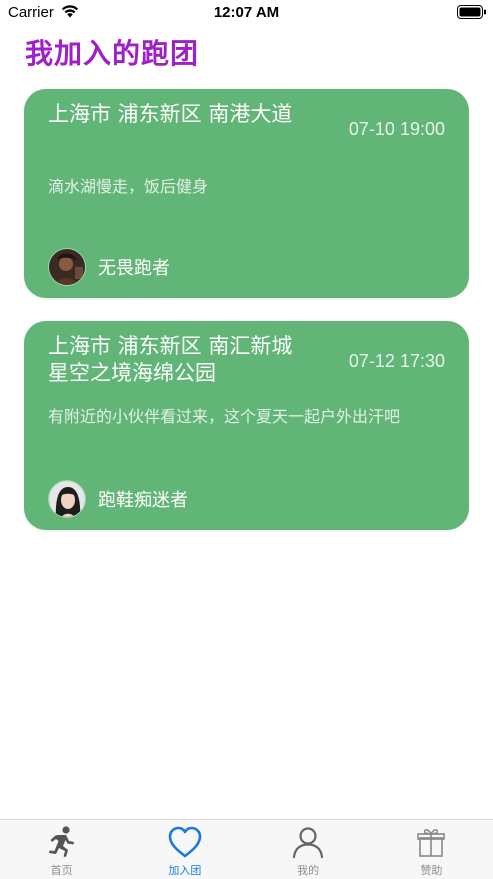 Image resolution: width=493 pixels, height=879 pixels. Describe the element at coordinates (61, 870) in the screenshot. I see `tab-home-label: 首页` at that location.